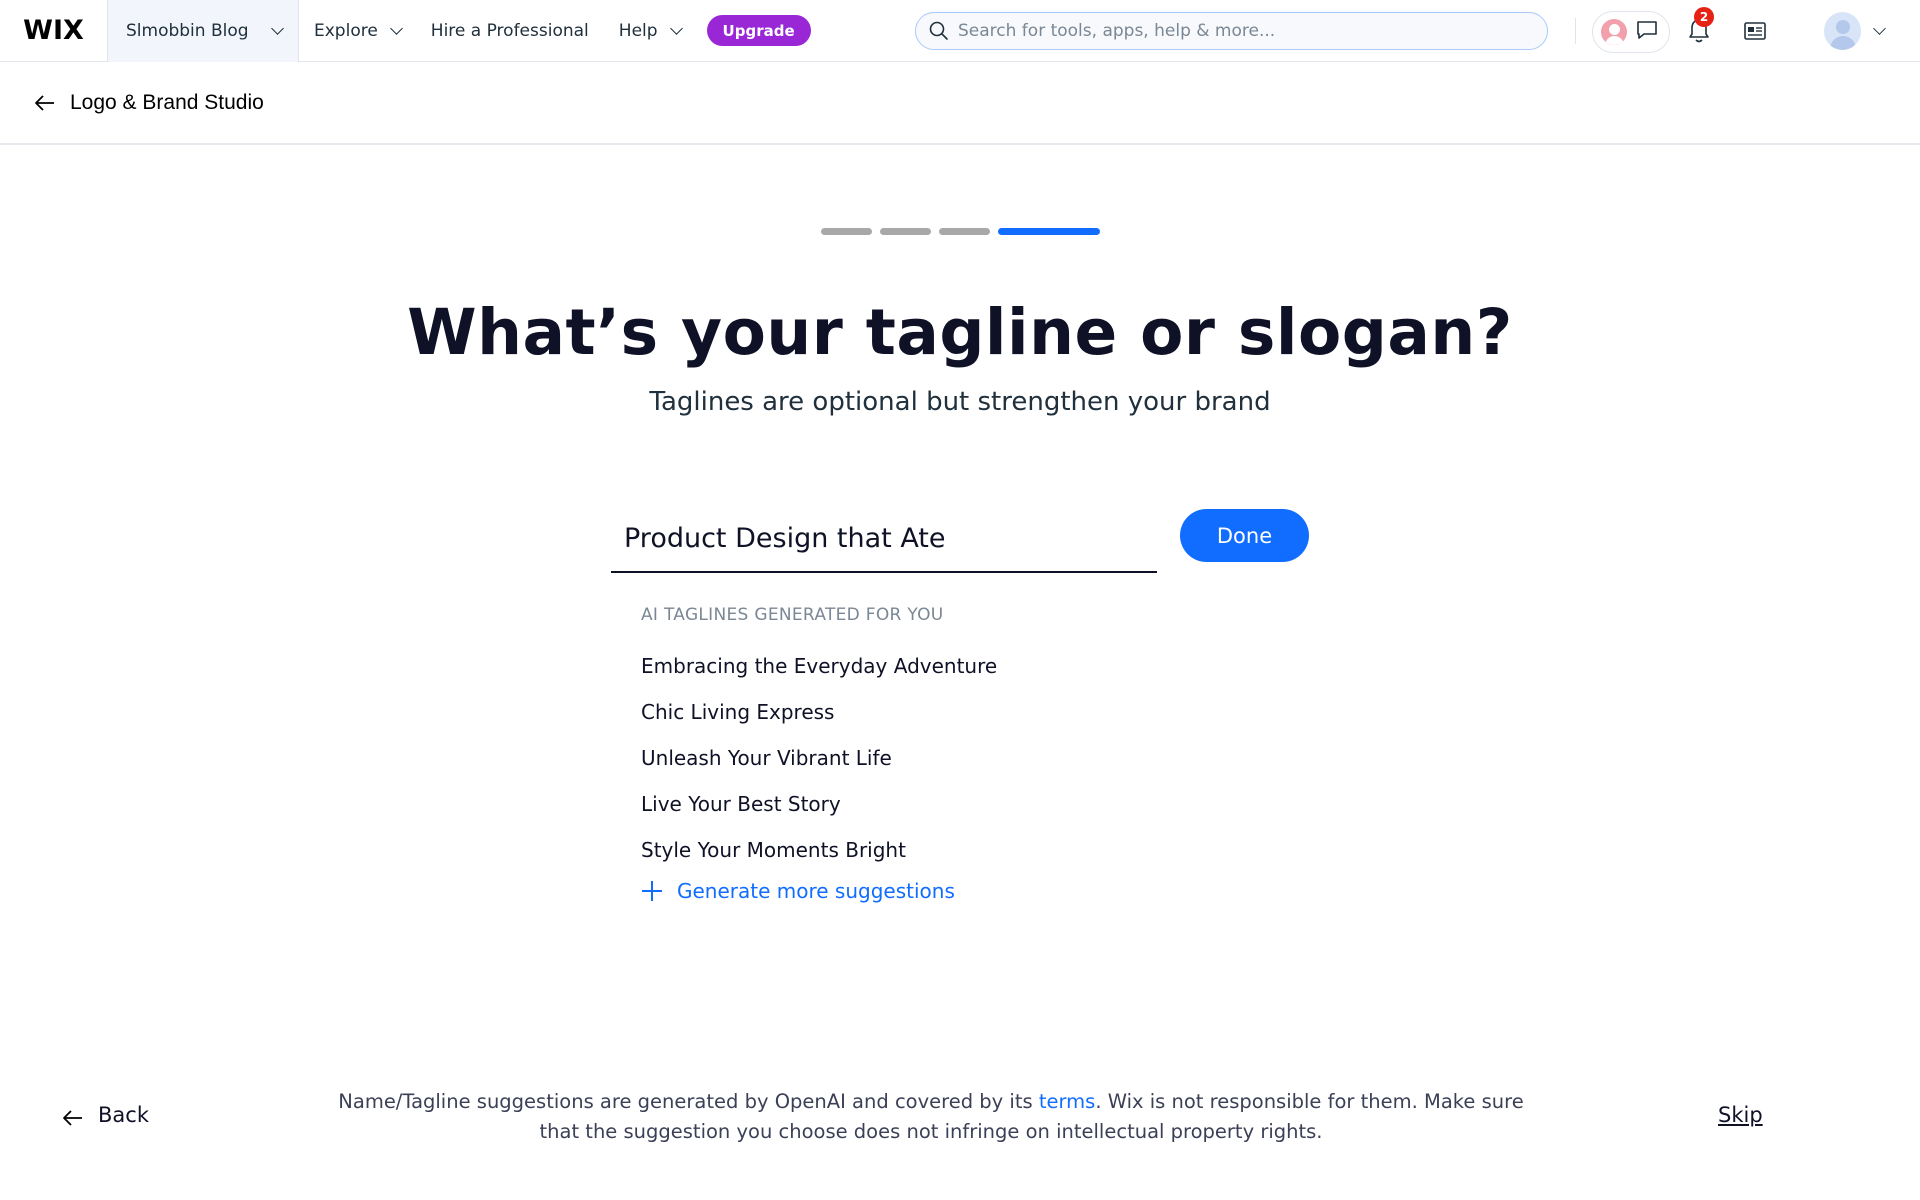 This screenshot has height=1200, width=1920. What do you see at coordinates (53, 31) in the screenshot?
I see `wix-logo: WIX` at bounding box center [53, 31].